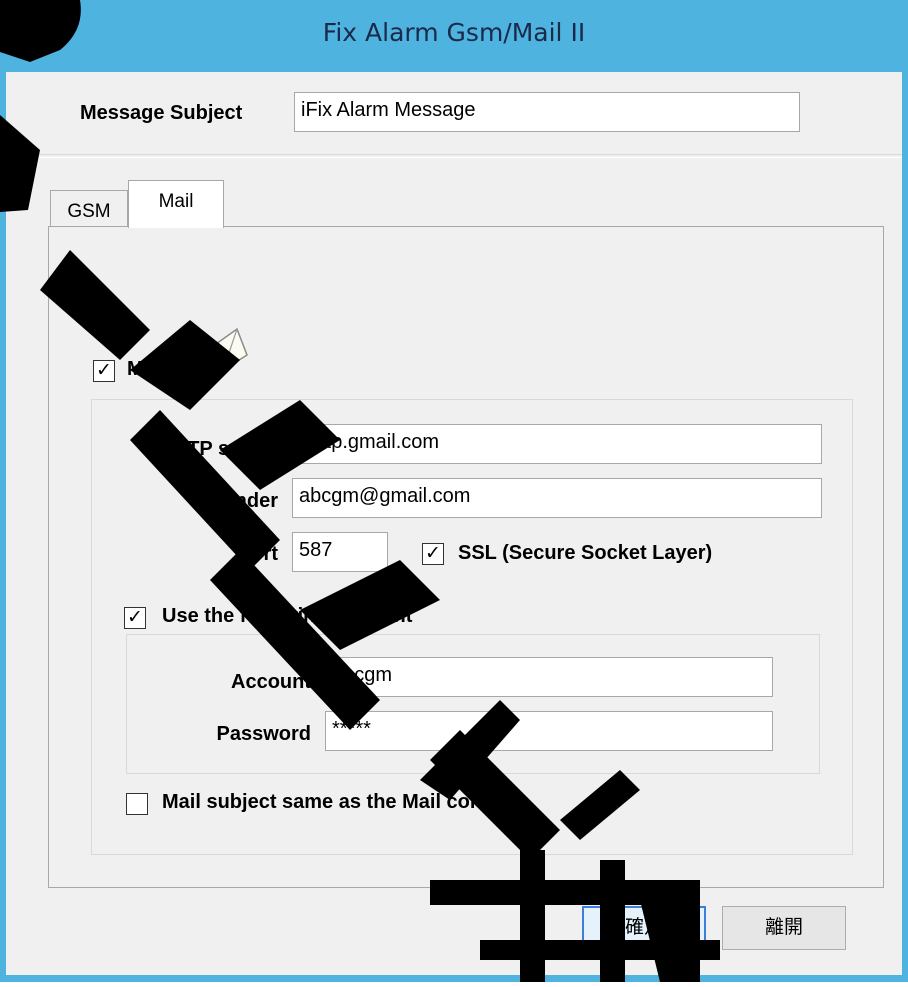  I want to click on use-account-checkbox: ✓, so click(135, 618).